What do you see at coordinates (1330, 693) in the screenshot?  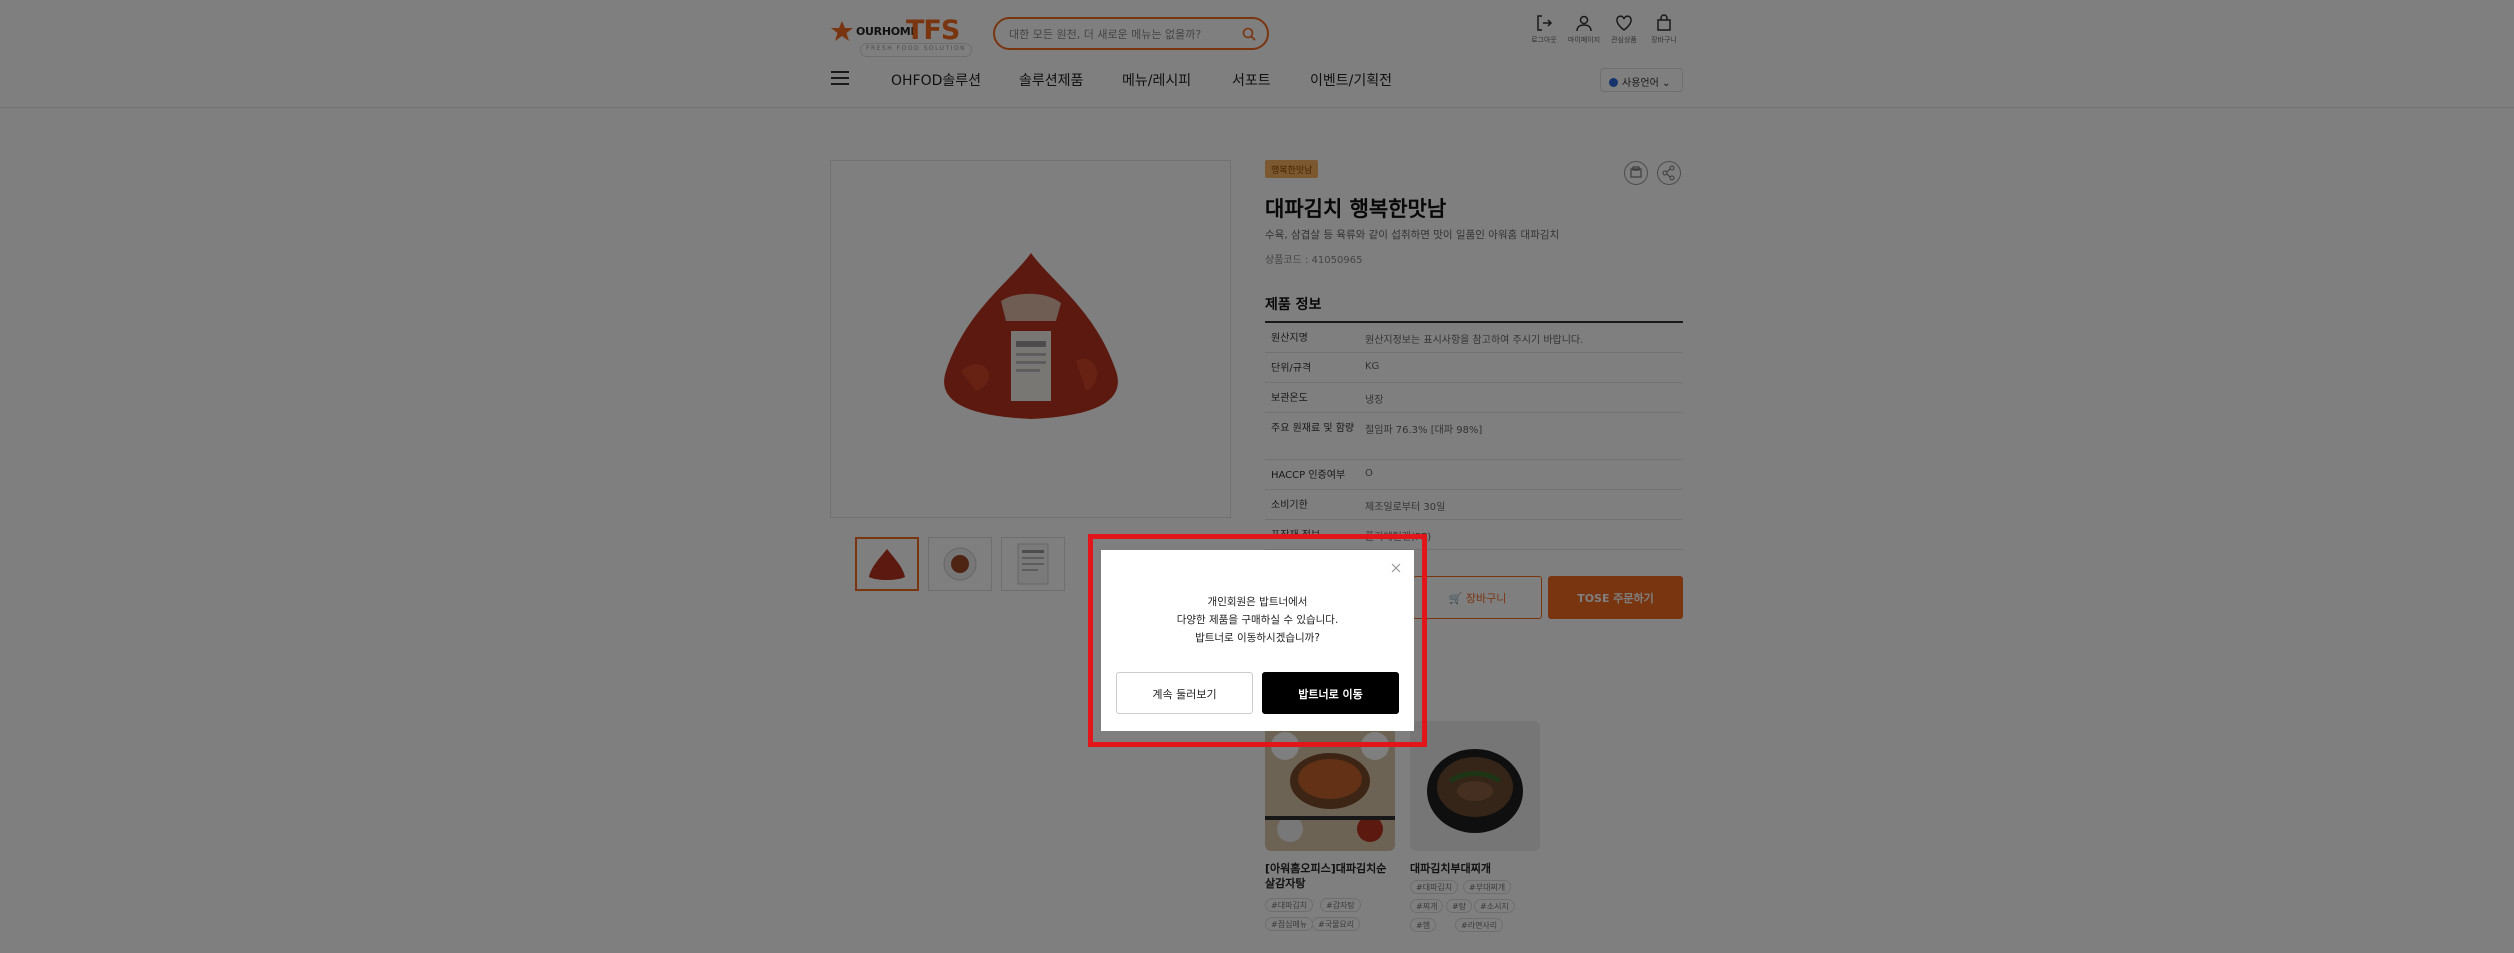 I see `go-to-babtner-button: 밥트너로 이동` at bounding box center [1330, 693].